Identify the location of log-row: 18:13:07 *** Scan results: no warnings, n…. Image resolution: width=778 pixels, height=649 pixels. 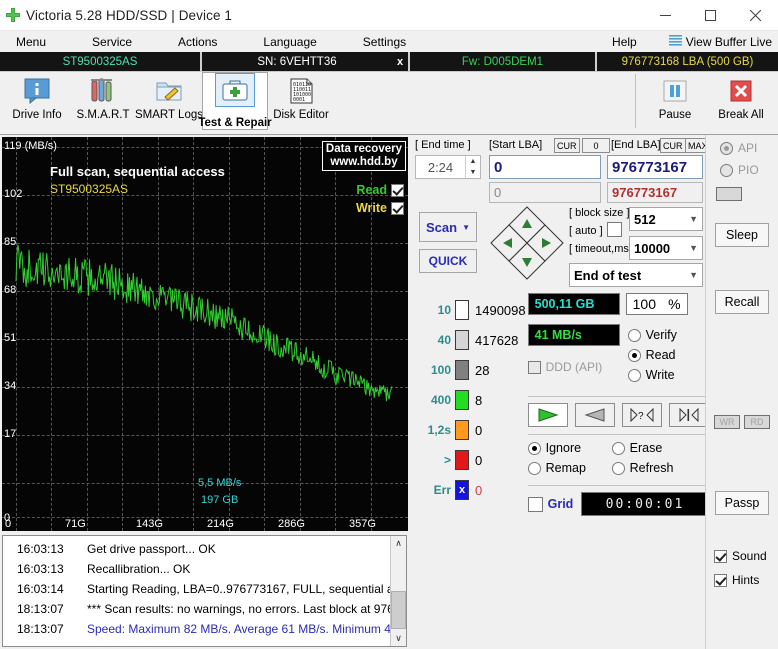
(196, 609).